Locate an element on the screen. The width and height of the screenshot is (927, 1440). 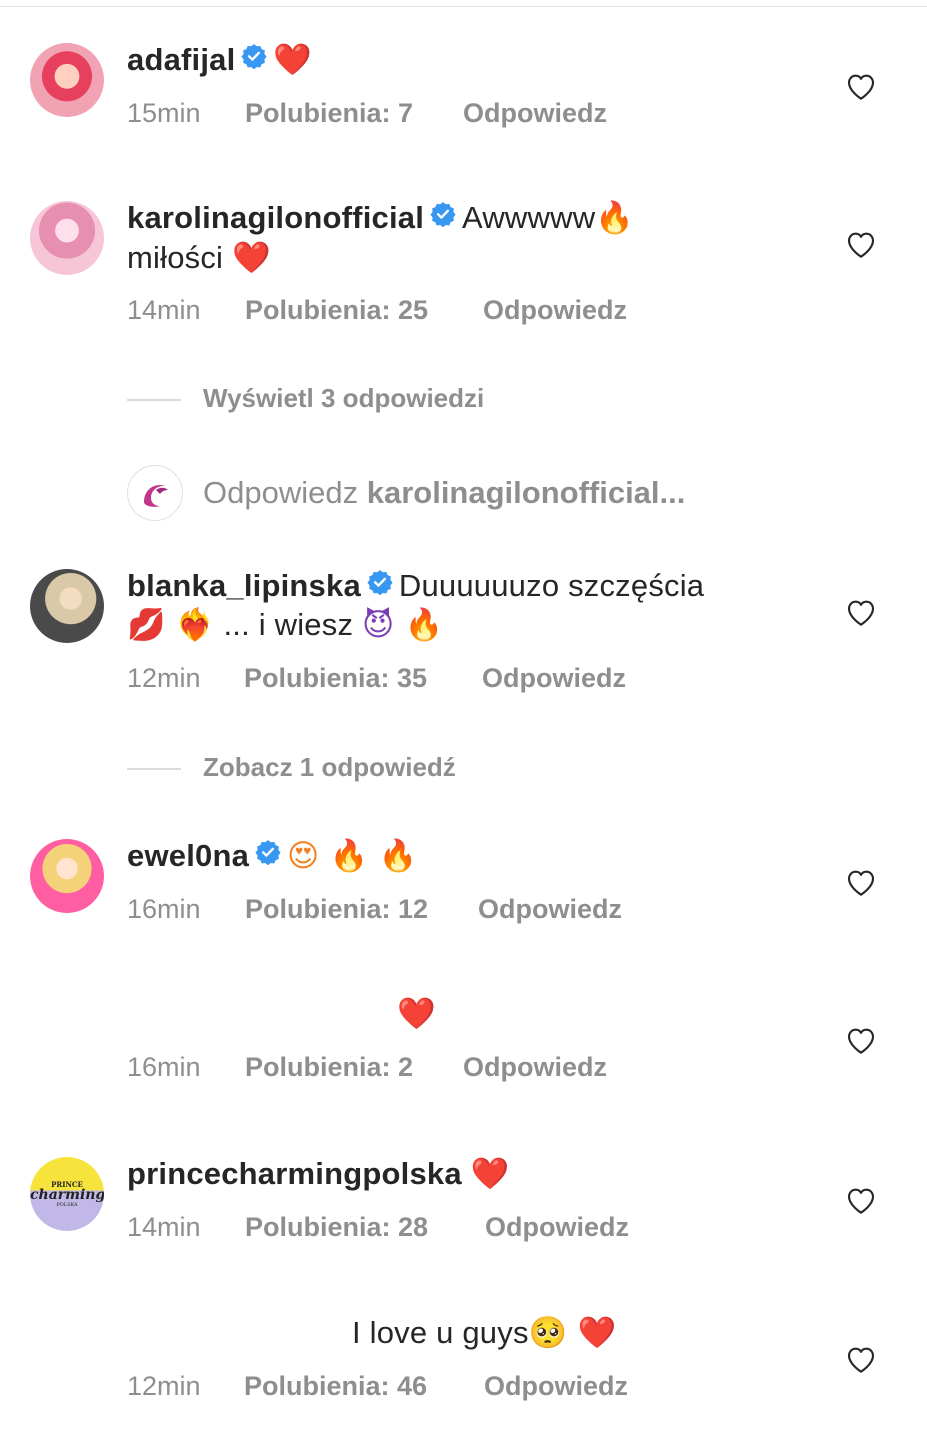
comment-username: karolinagilonofficial is located at coordinates (275, 217).